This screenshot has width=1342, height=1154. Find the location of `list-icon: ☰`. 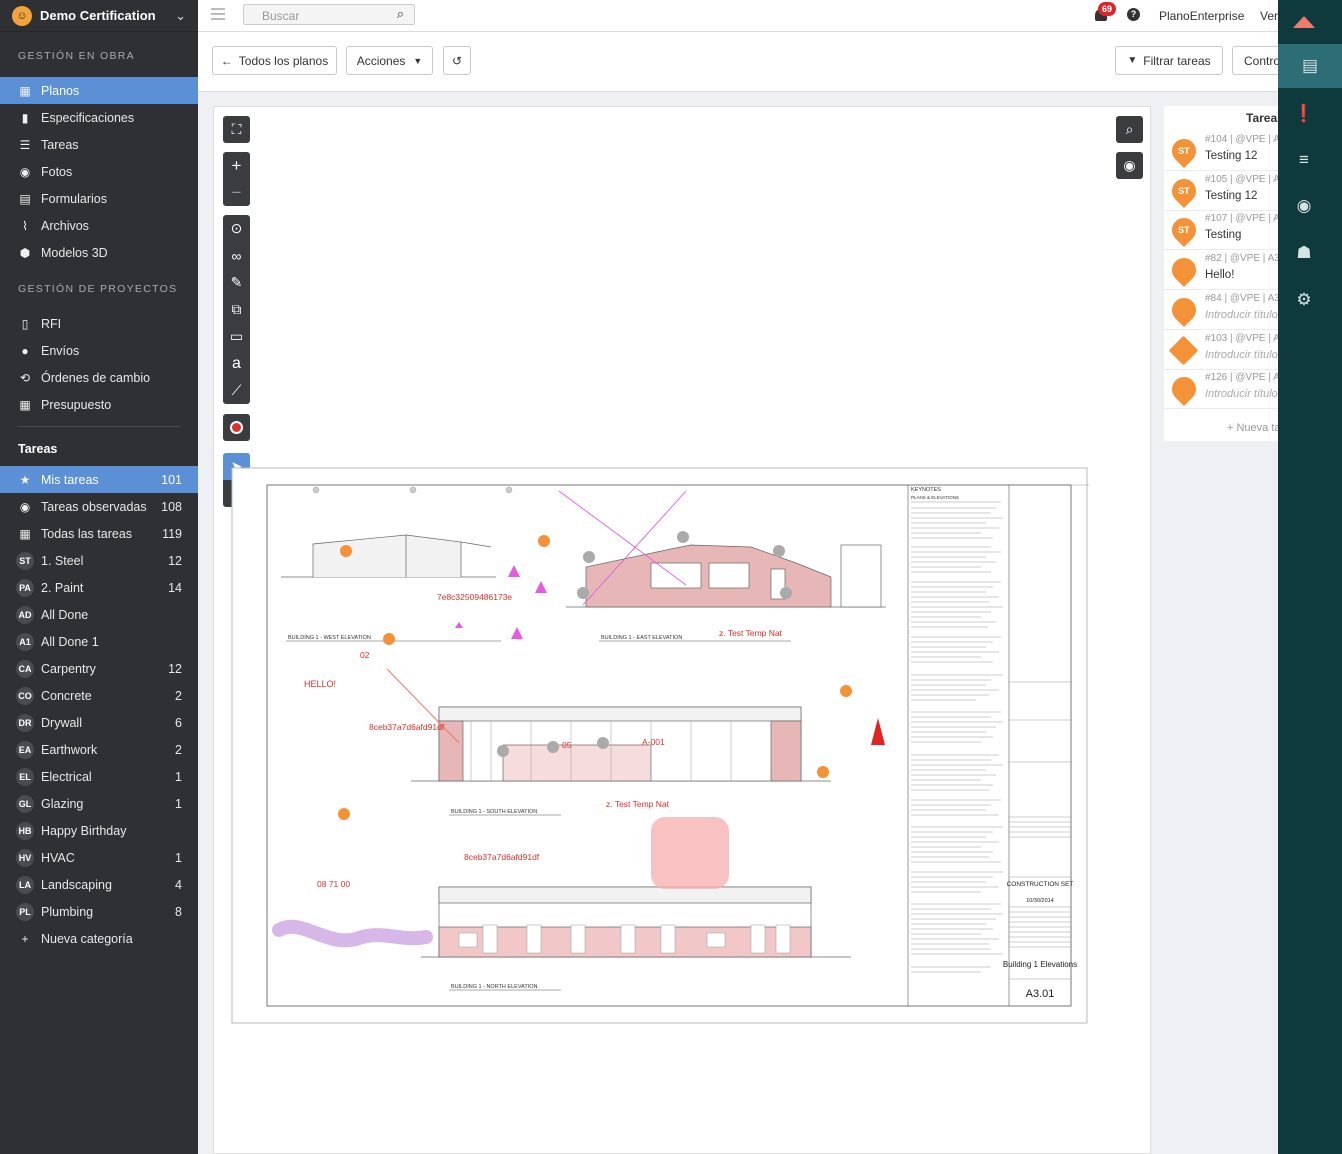

list-icon: ☰ is located at coordinates (25, 144).